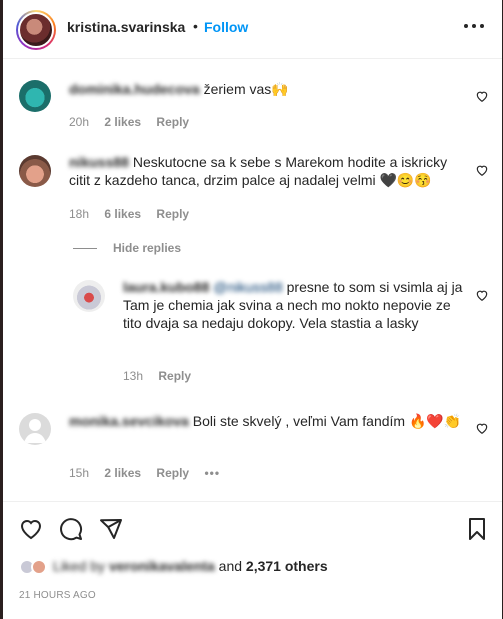 Image resolution: width=503 pixels, height=619 pixels. Describe the element at coordinates (122, 214) in the screenshot. I see `comment-likes: 6 likes` at that location.